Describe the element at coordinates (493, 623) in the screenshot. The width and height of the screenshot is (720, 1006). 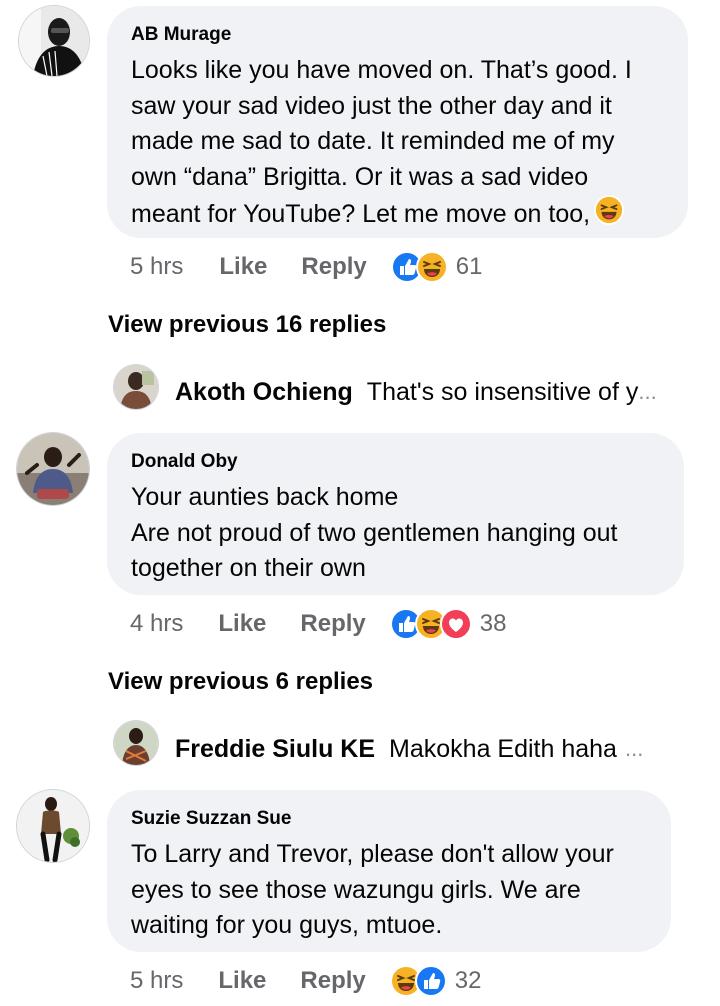
I see `reaction-count: 38` at that location.